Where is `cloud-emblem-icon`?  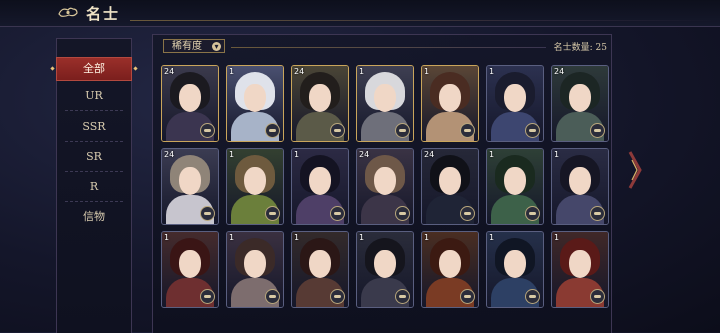
cloud-emblem-icon is located at coordinates (68, 12).